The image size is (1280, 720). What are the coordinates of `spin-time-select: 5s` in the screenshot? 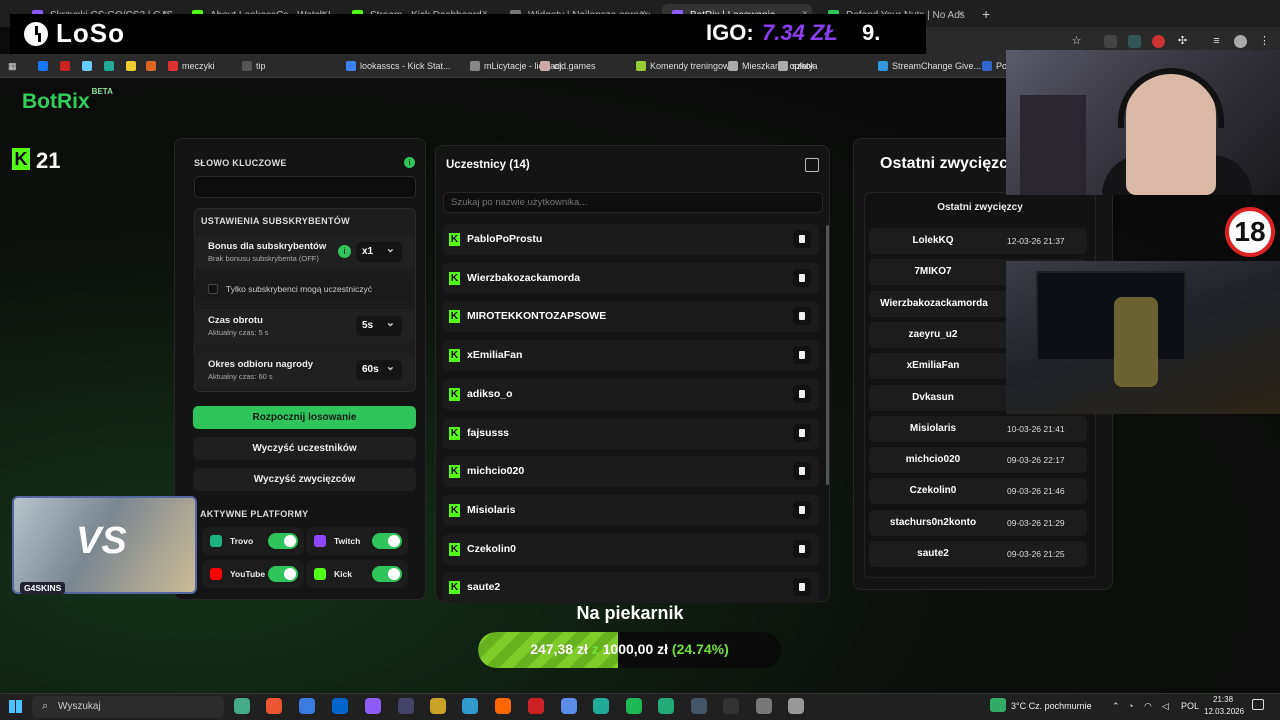 It's located at (379, 324).